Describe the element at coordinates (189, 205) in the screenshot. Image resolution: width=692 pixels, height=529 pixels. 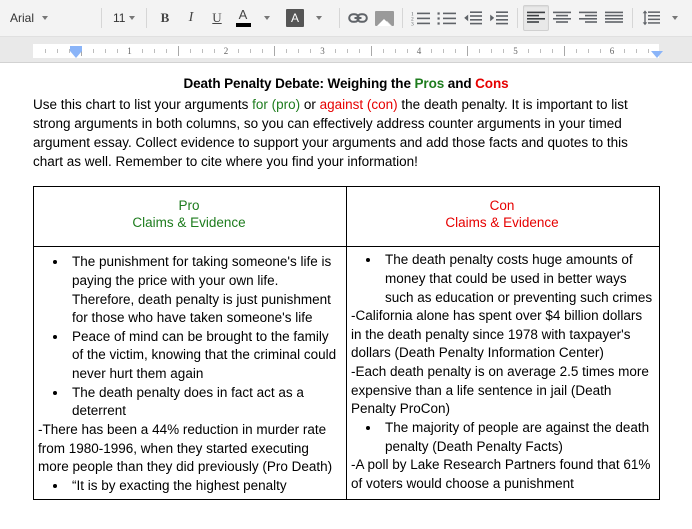
I see `pro-header-title: Pro` at that location.